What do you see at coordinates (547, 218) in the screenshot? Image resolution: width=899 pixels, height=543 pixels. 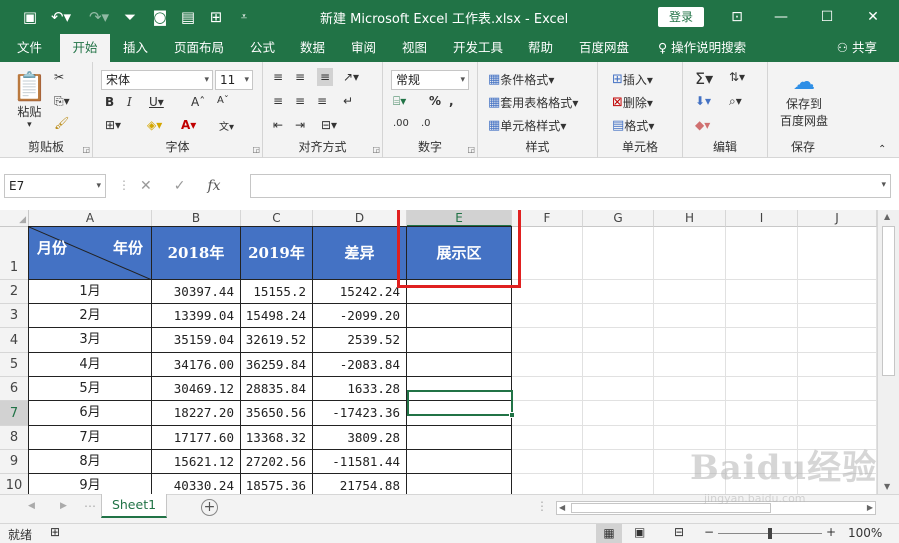 I see `column-header-f: F` at bounding box center [547, 218].